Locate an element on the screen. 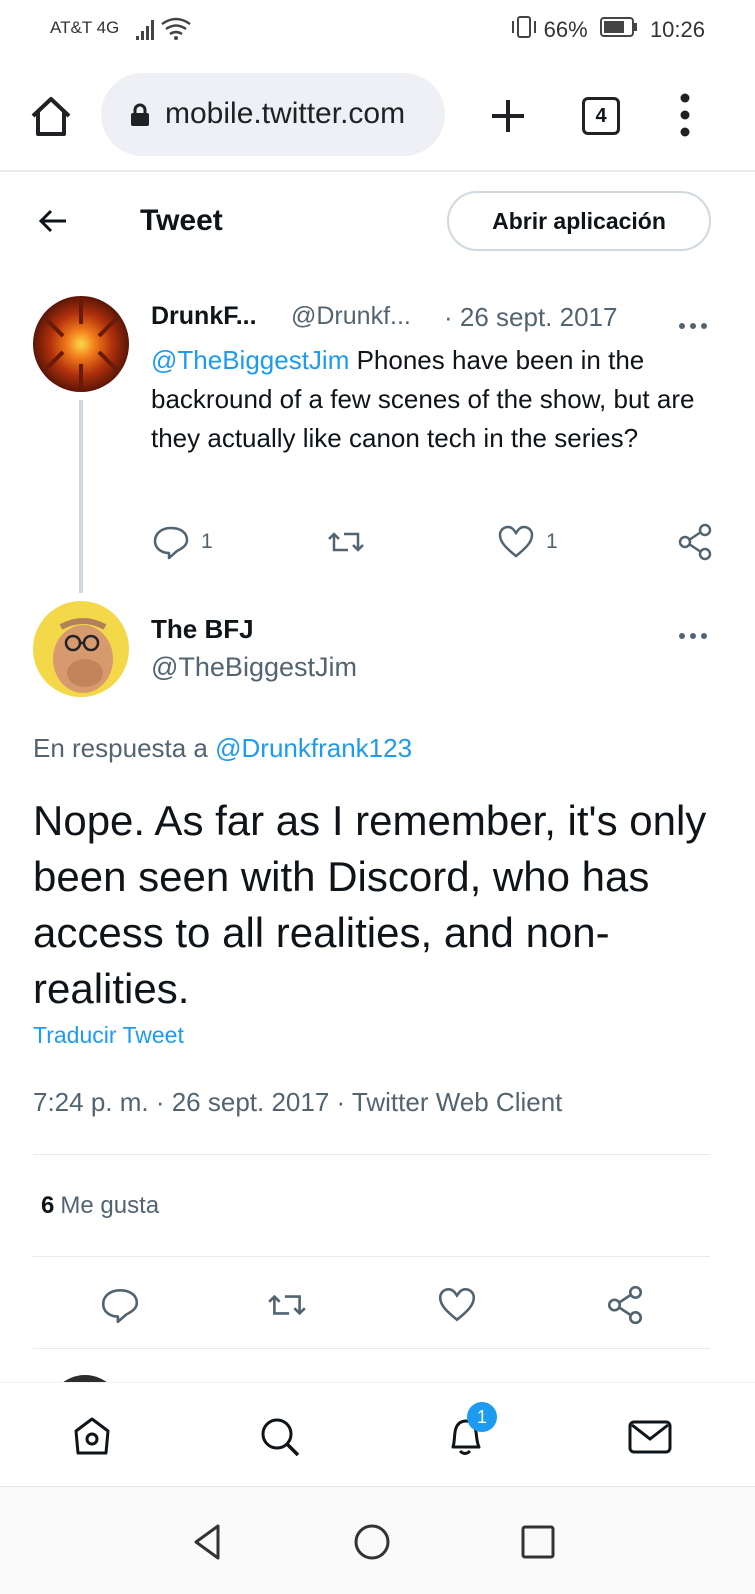 This screenshot has height=1594, width=755. nav-home is located at coordinates (92, 1437).